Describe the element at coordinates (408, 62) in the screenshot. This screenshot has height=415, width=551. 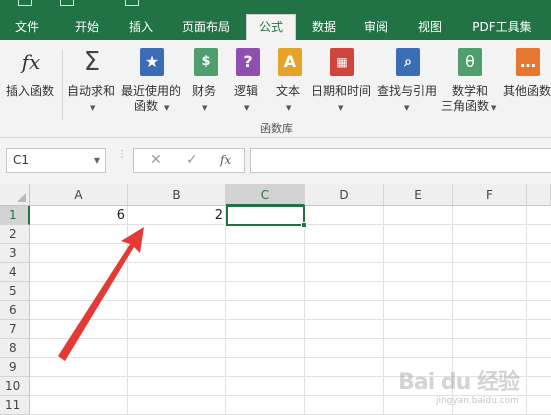
I see `magnifier-book-icon: ⌕` at that location.